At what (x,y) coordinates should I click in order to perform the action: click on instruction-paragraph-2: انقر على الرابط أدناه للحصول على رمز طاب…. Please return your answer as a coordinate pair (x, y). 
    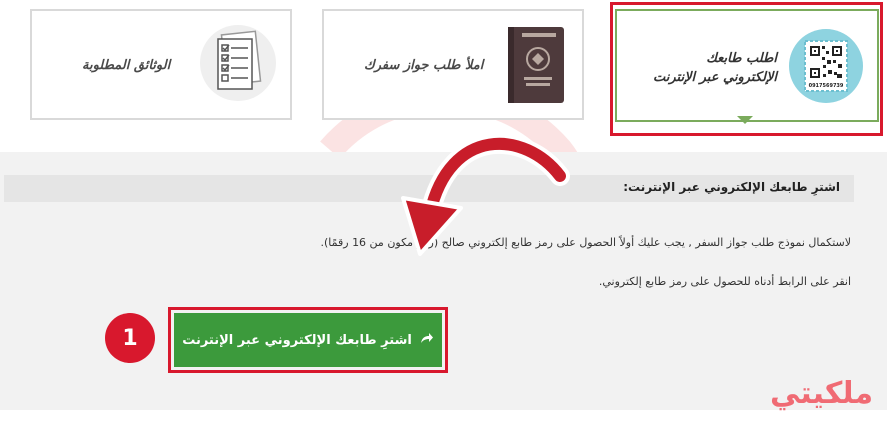
    Looking at the image, I should click on (724, 281).